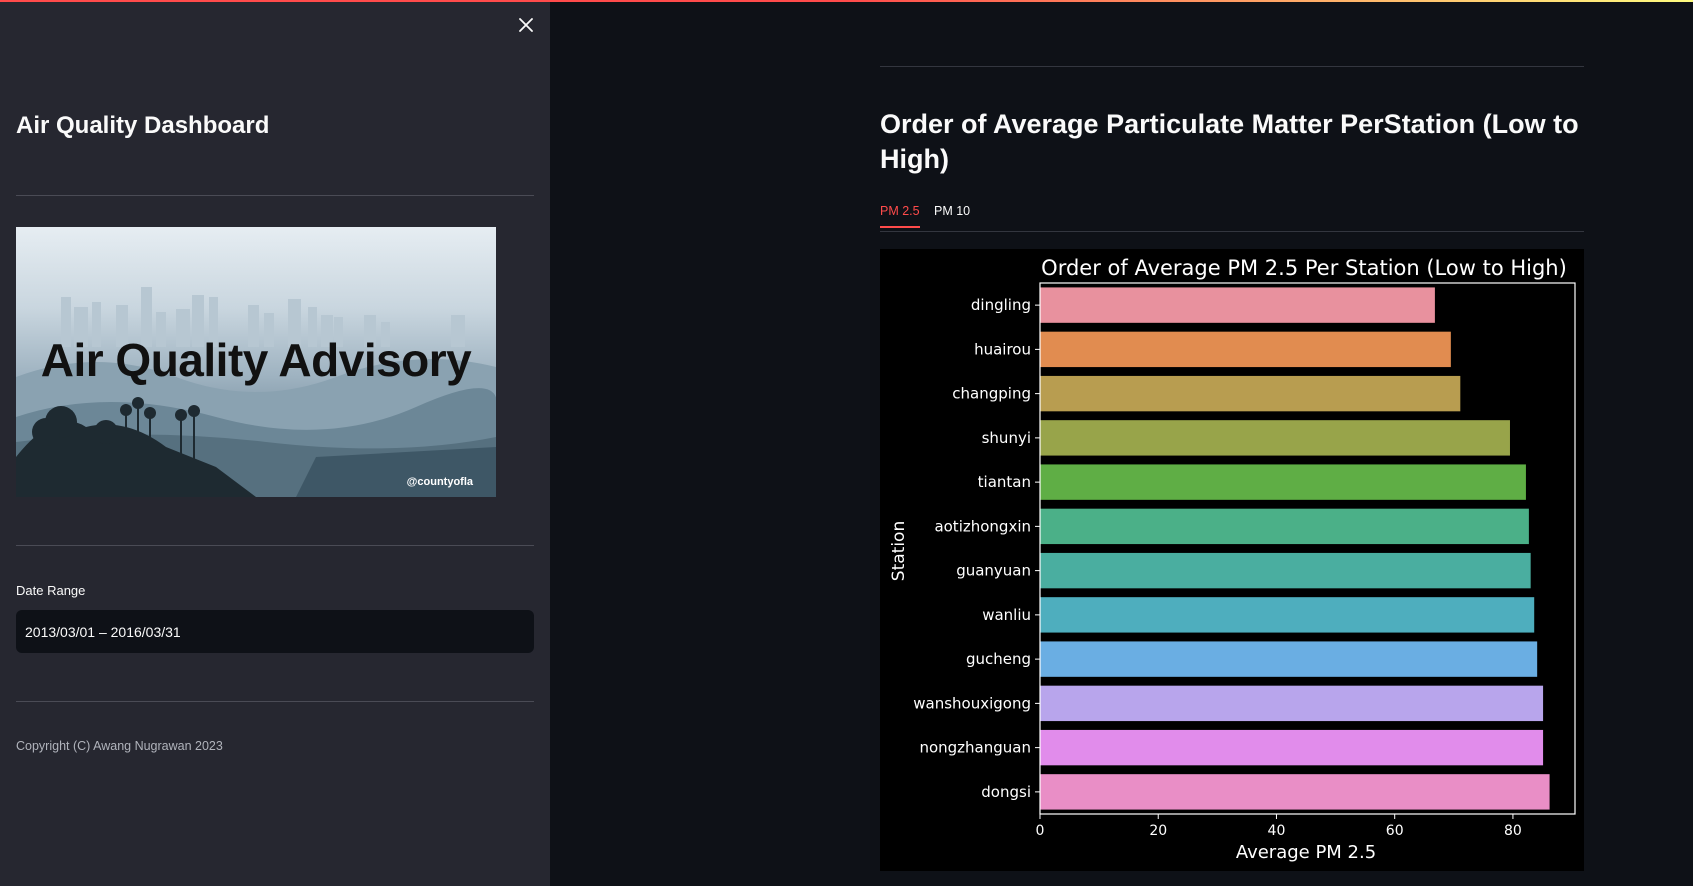 This screenshot has height=886, width=1693. What do you see at coordinates (1285, 570) in the screenshot?
I see `bar-guanyuan` at bounding box center [1285, 570].